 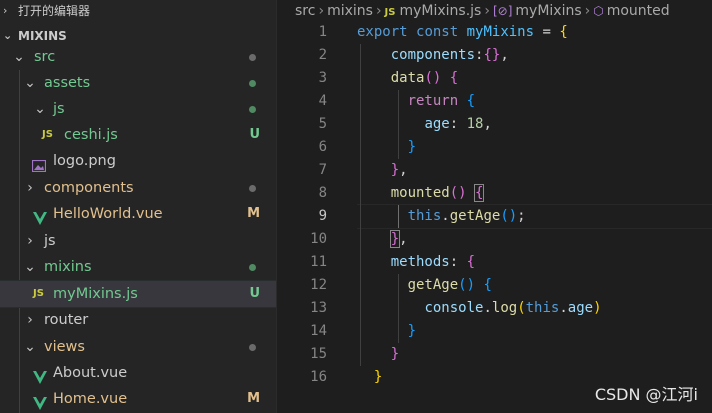 What do you see at coordinates (504, 308) in the screenshot?
I see `code-token: log` at bounding box center [504, 308].